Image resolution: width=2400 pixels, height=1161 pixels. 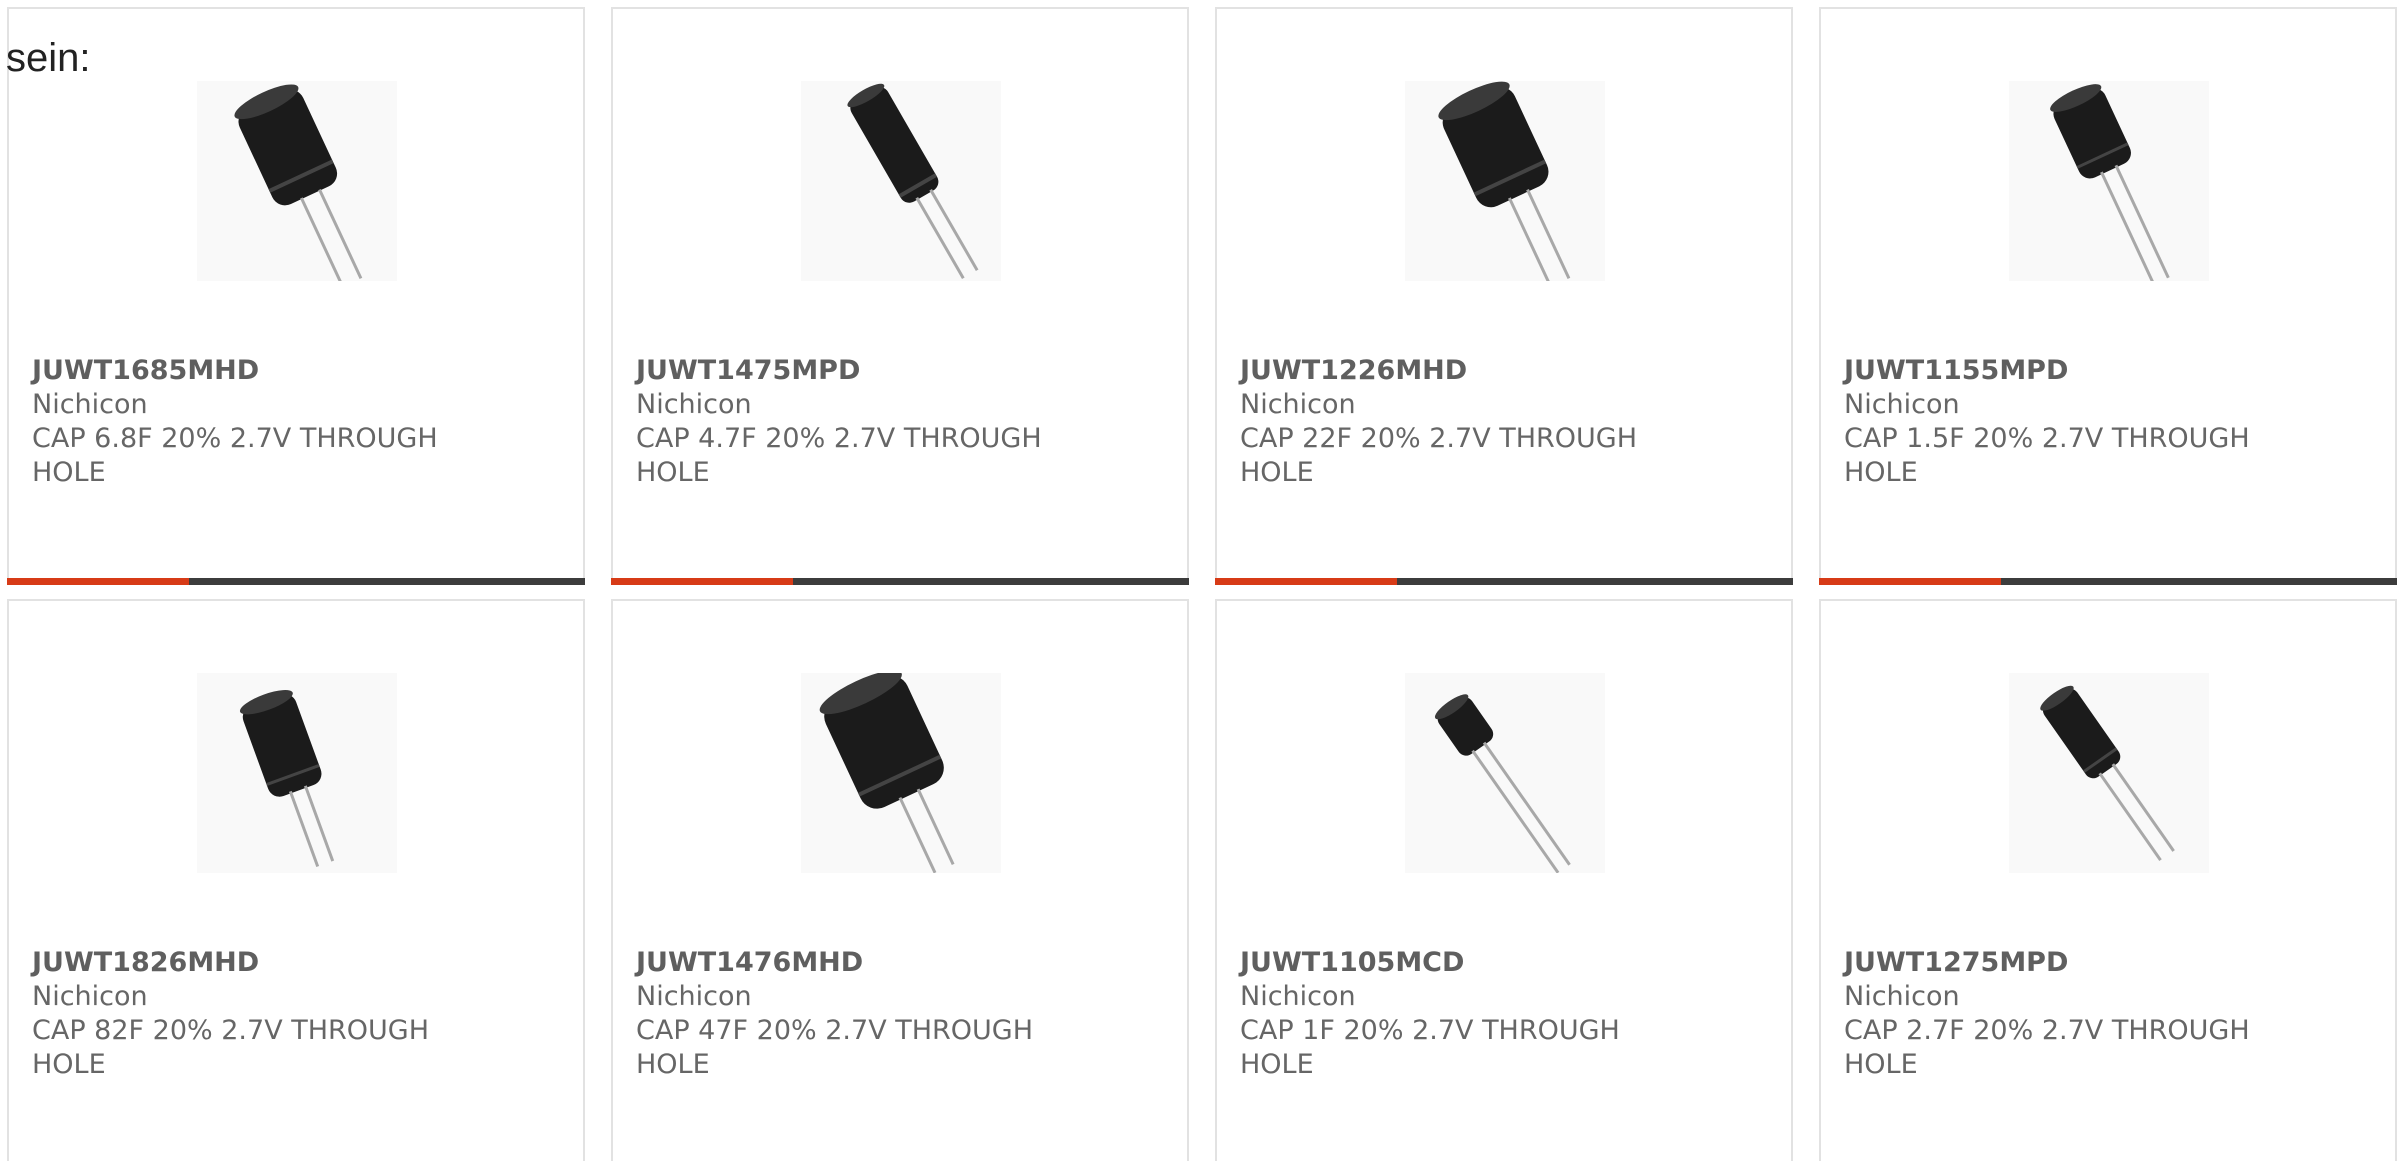 What do you see at coordinates (1439, 438) in the screenshot?
I see `description-line: CAP 22F 20% 2.7V THROUGH` at bounding box center [1439, 438].